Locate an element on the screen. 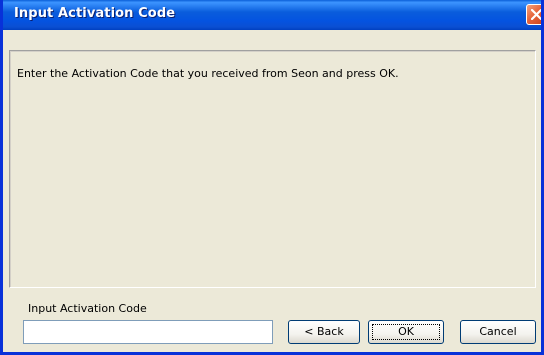  ok-button: OK is located at coordinates (406, 332).